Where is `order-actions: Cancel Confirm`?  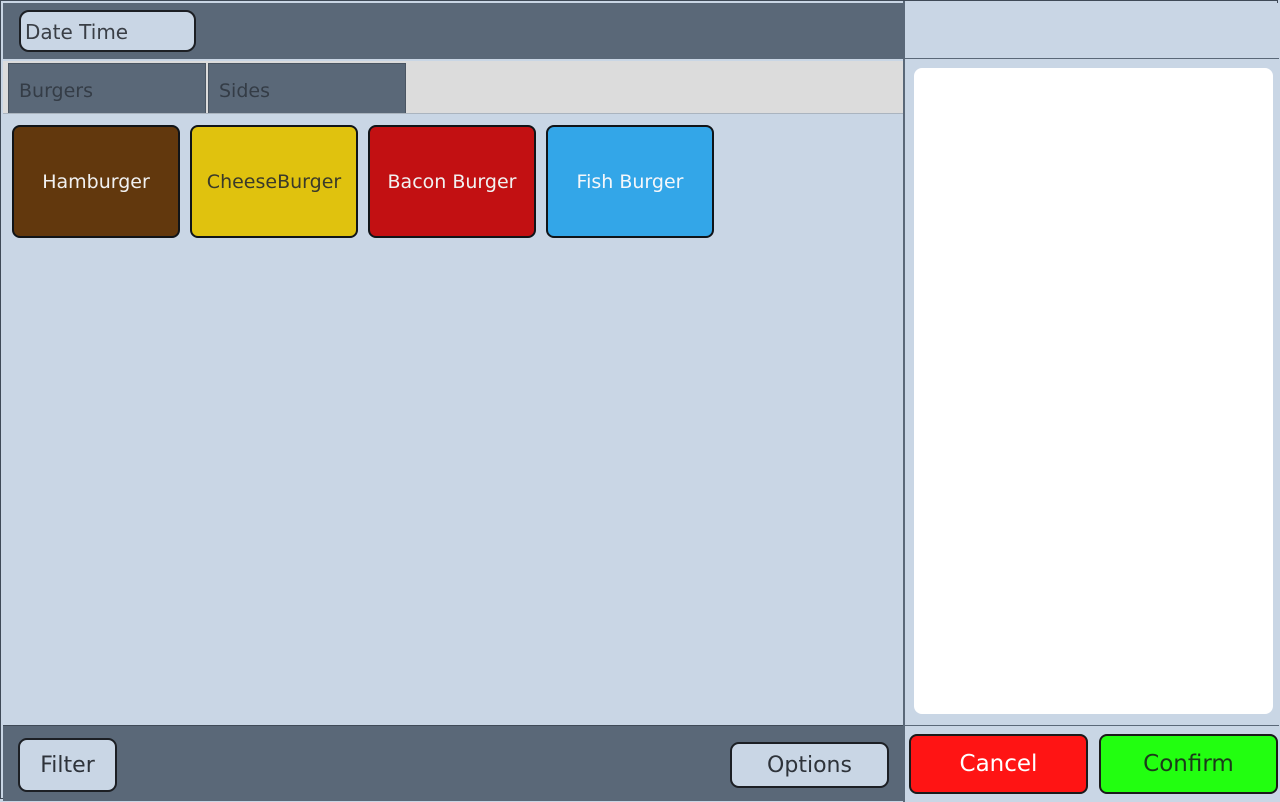
order-actions: Cancel Confirm is located at coordinates (1092, 763).